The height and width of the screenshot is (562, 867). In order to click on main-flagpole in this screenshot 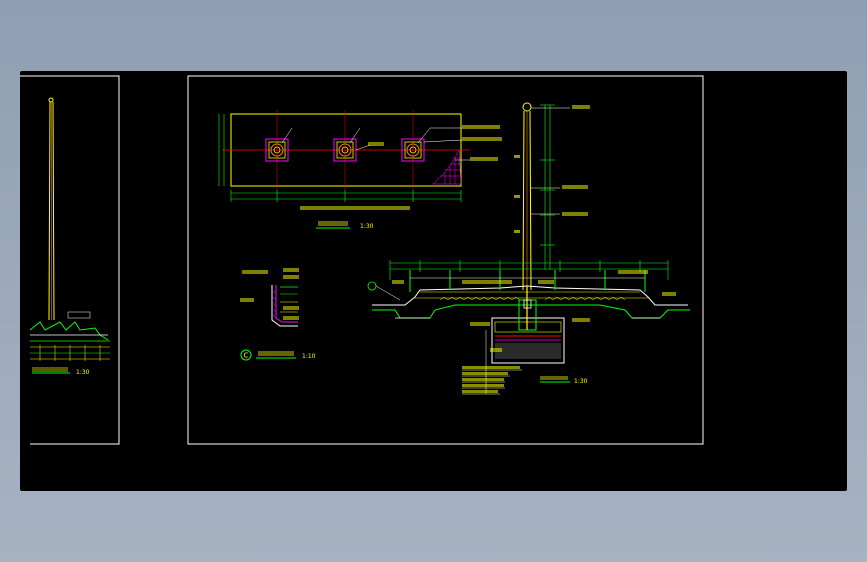, I will do `click(552, 196)`.